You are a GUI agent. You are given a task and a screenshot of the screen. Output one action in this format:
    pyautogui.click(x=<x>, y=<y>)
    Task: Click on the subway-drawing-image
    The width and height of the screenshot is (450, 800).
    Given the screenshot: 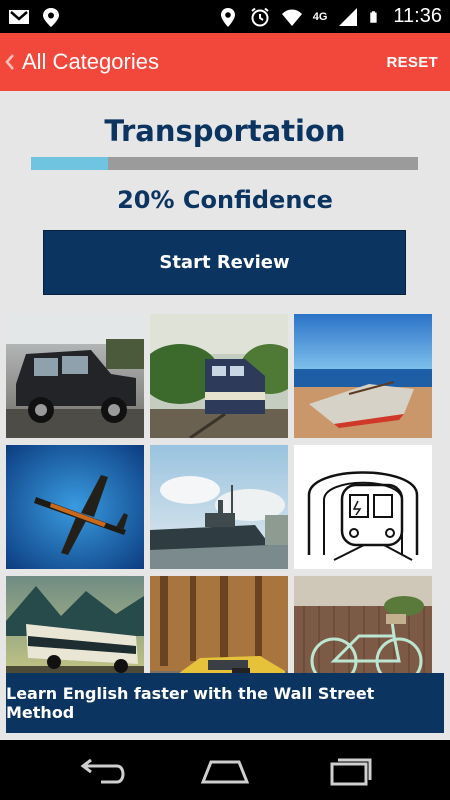 What is the action you would take?
    pyautogui.click(x=363, y=507)
    